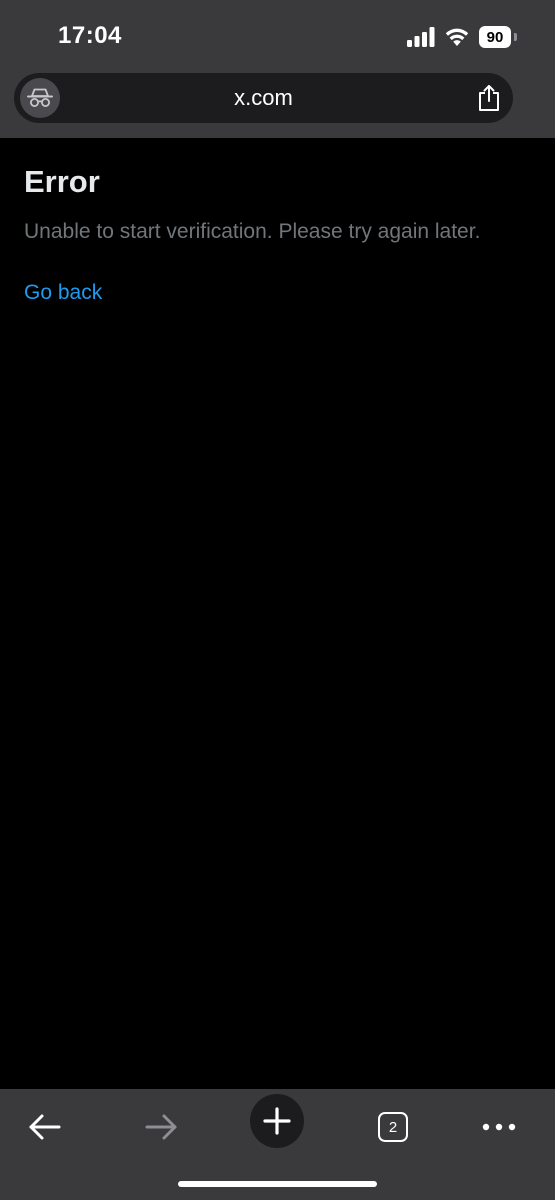  I want to click on back-arrow-icon, so click(45, 1127).